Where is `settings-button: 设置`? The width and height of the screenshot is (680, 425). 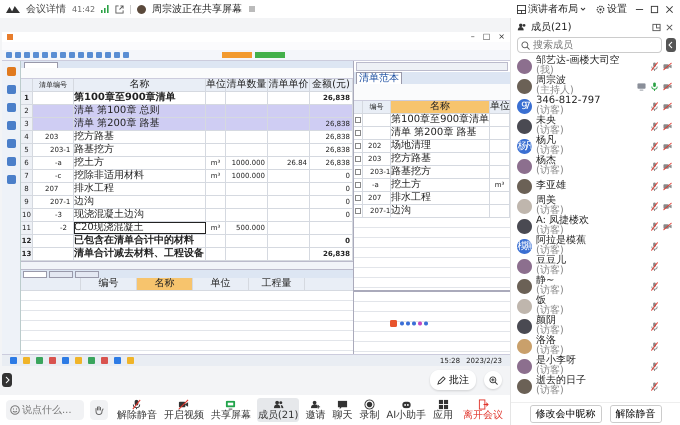 settings-button: 设置 is located at coordinates (611, 9).